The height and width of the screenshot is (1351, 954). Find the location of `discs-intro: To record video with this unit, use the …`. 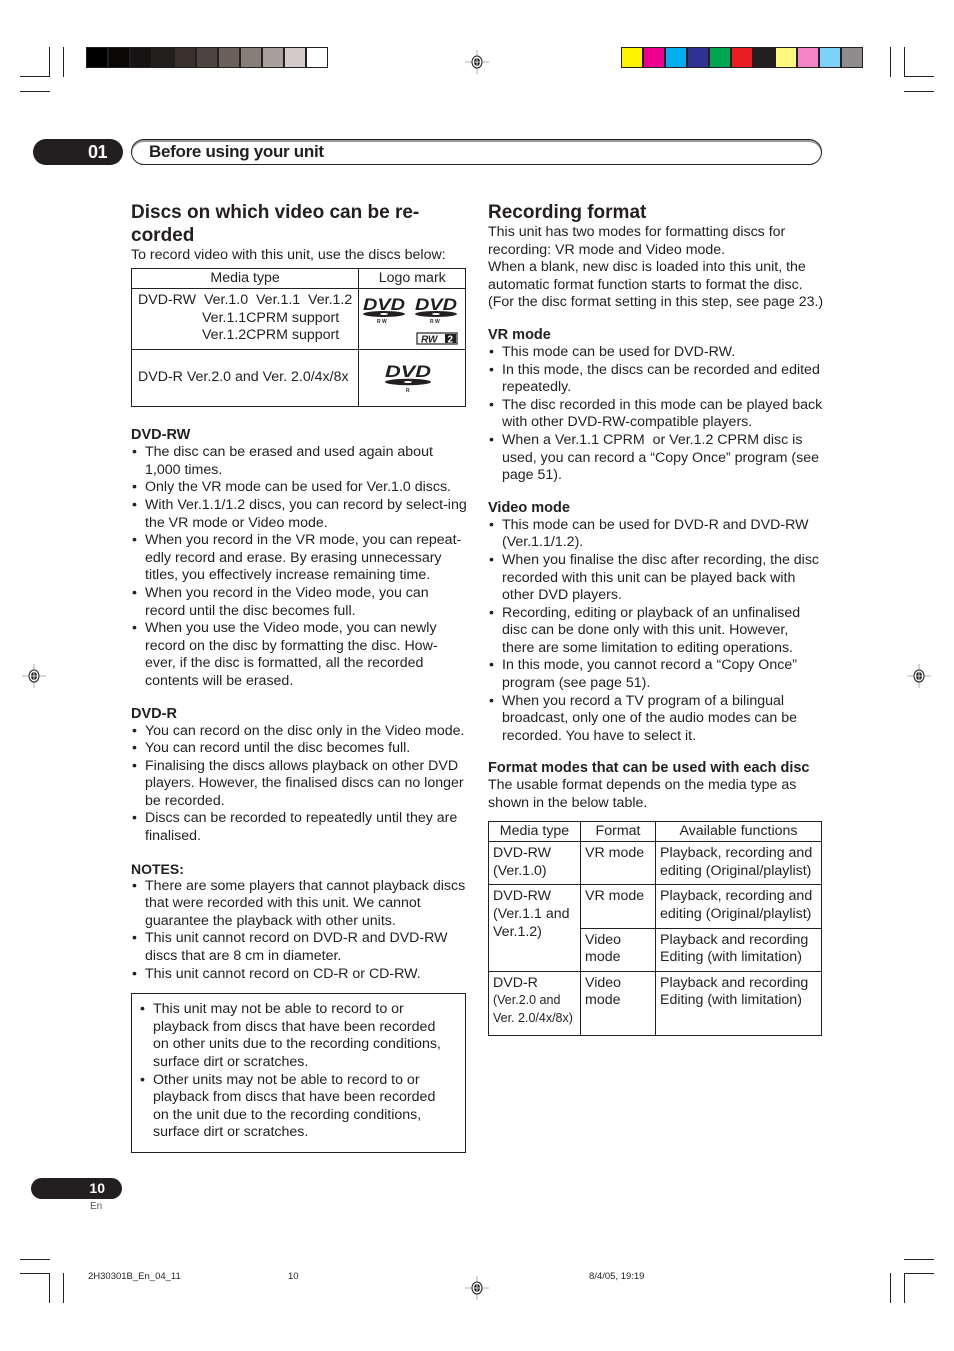

discs-intro: To record video with this unit, use the … is located at coordinates (288, 255).